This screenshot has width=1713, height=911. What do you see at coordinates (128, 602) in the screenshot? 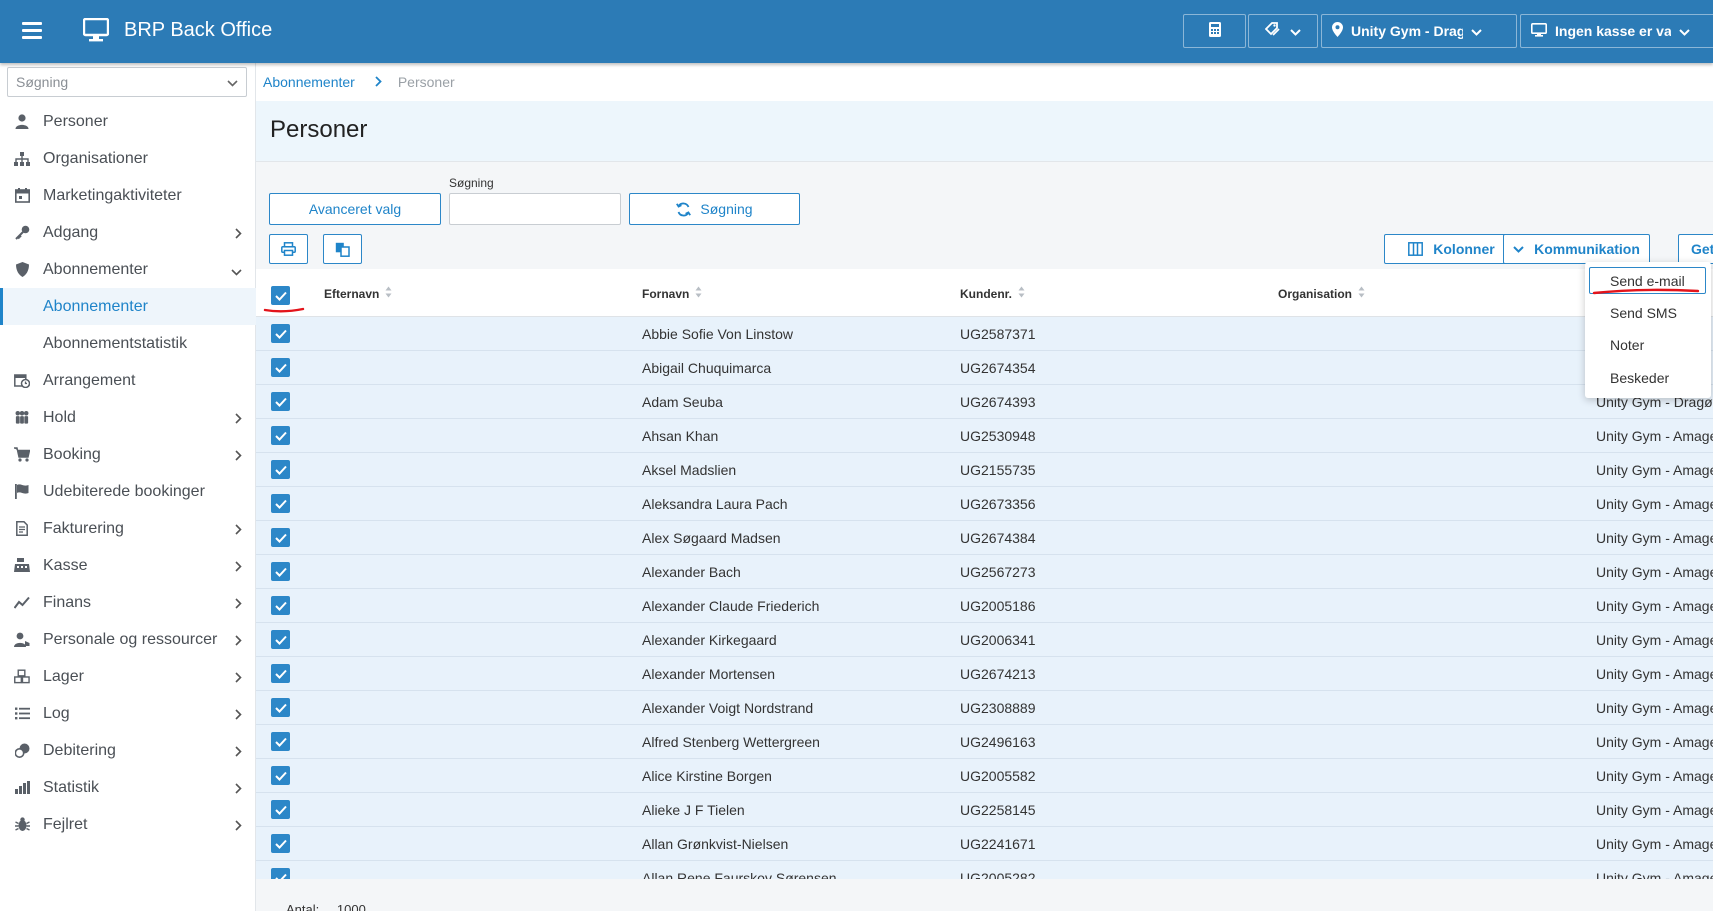
I see `sidebar-item-finans: Finans` at bounding box center [128, 602].